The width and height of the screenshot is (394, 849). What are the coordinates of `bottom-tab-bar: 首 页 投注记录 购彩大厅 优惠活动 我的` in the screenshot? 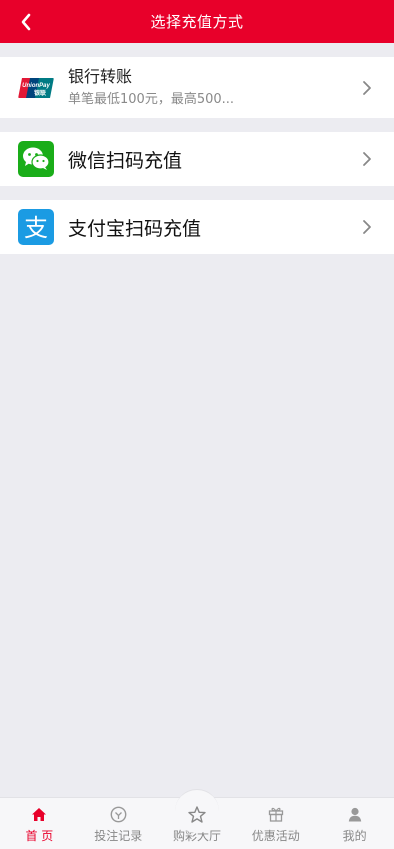 It's located at (197, 819).